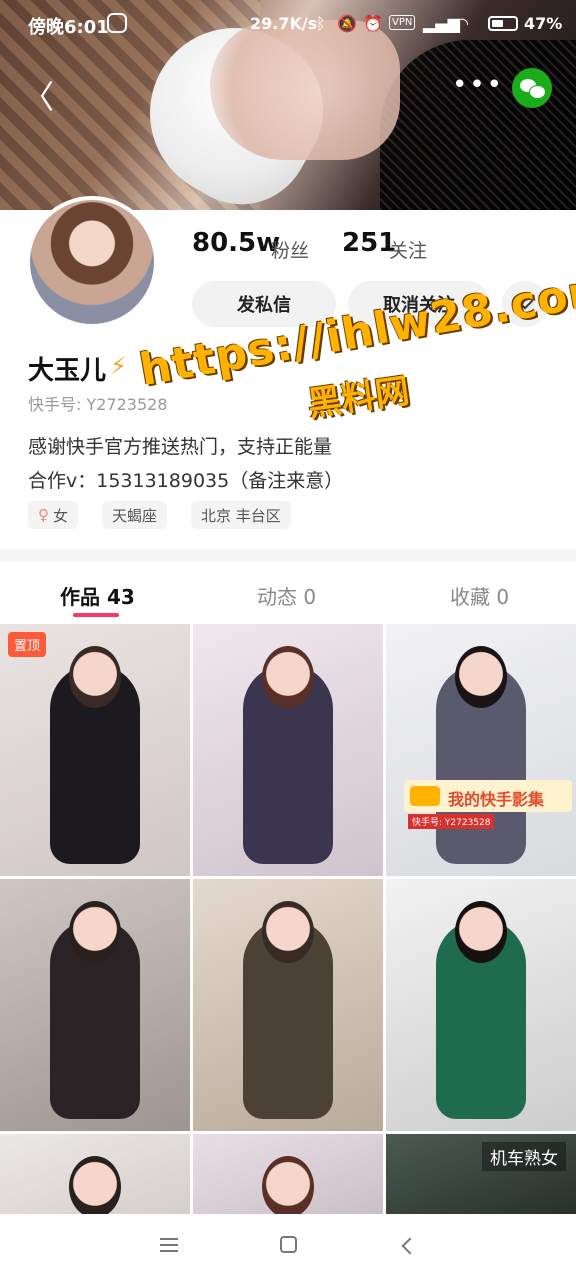  Describe the element at coordinates (408, 249) in the screenshot. I see `following-label: 关注` at that location.